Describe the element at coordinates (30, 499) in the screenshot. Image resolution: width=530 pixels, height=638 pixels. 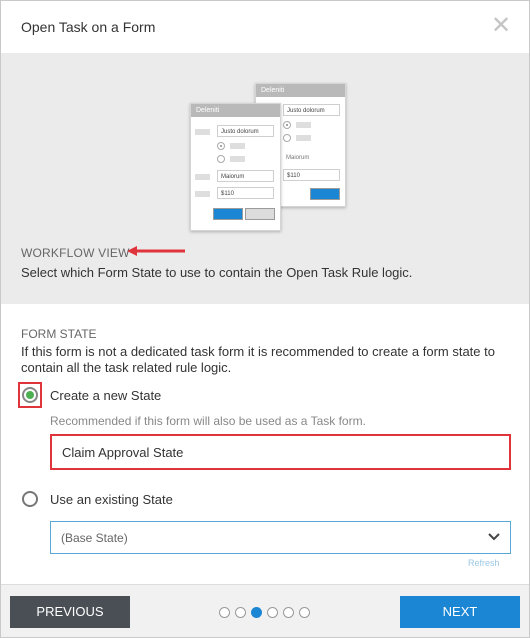
I see `use-existing-state-radio` at that location.